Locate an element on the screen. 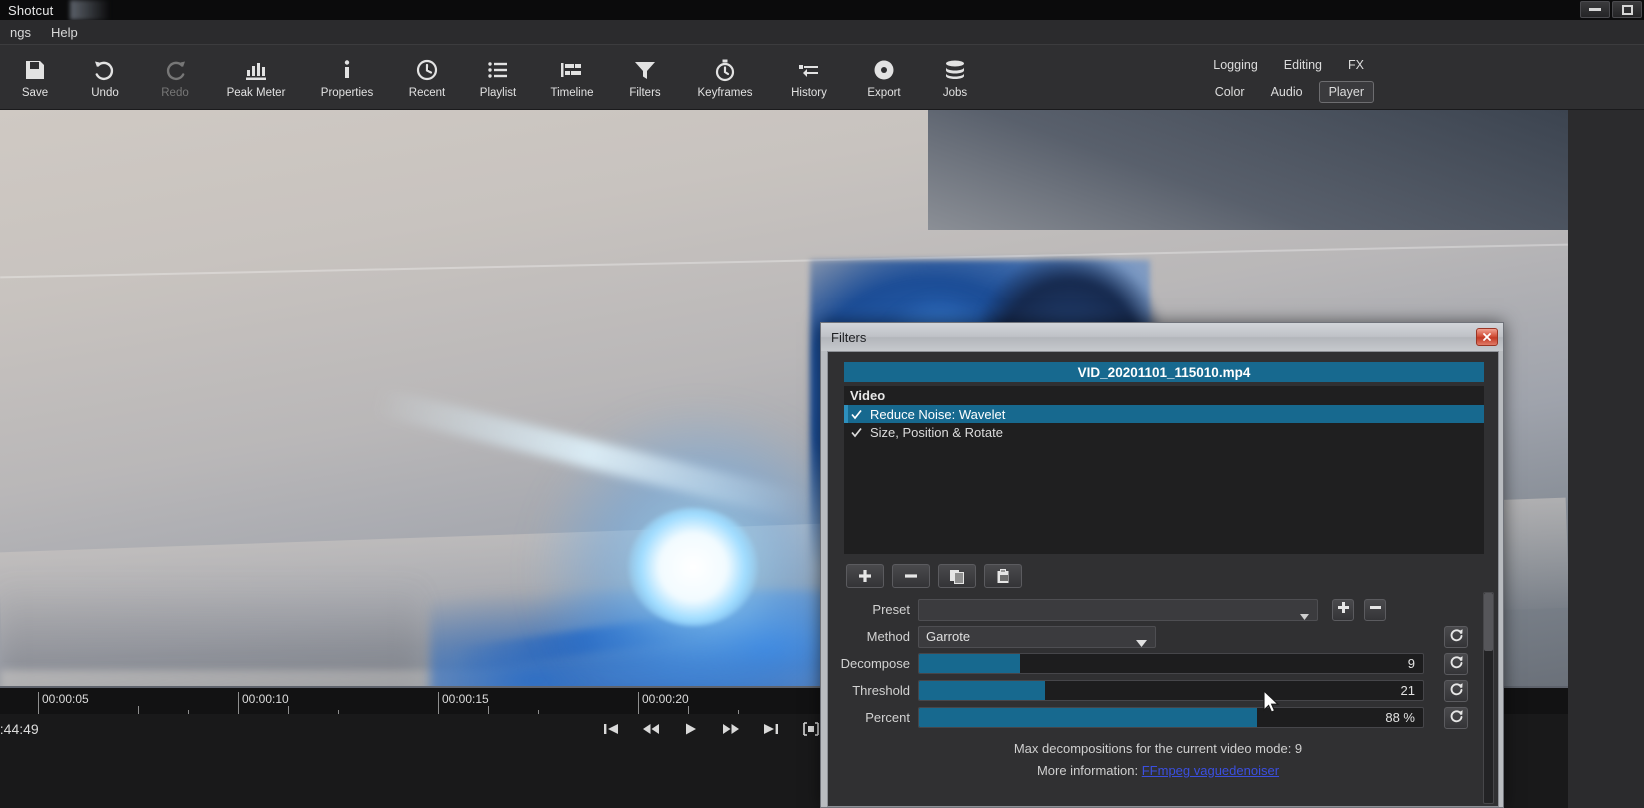  decompose-value: 9 is located at coordinates (1411, 663).